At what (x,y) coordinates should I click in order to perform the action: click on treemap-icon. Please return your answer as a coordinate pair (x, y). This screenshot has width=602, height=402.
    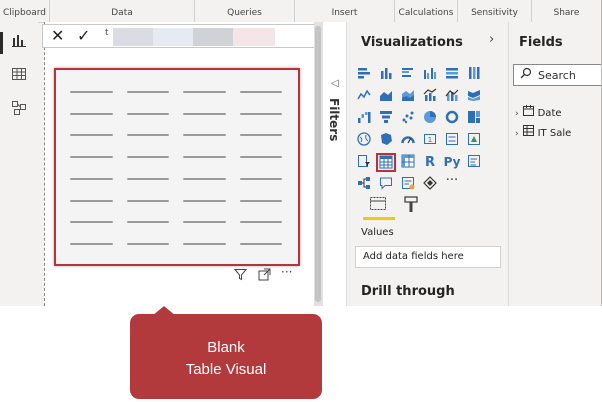
    Looking at the image, I should click on (474, 118).